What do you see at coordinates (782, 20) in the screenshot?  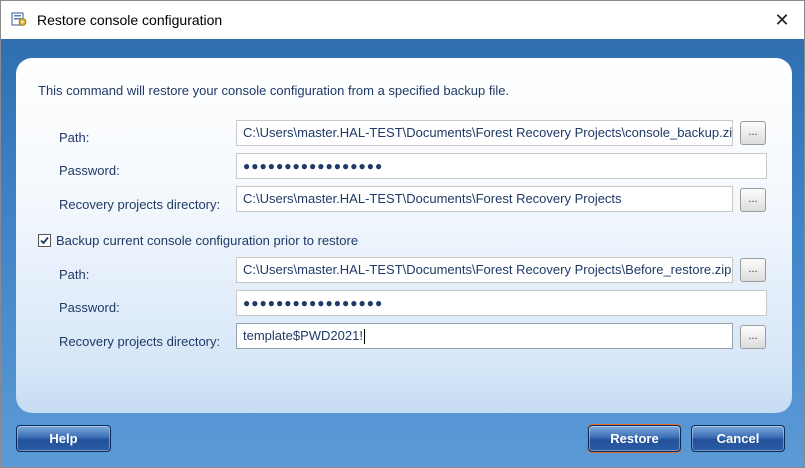 I see `close-button: ✕` at bounding box center [782, 20].